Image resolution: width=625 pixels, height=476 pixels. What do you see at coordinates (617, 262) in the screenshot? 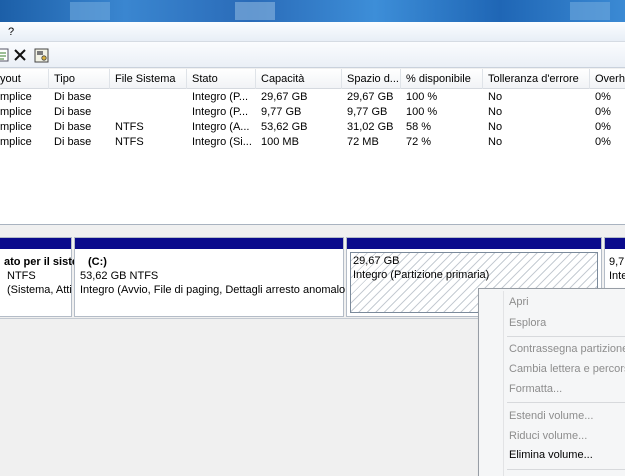
I see `volume-size: 9,7` at bounding box center [617, 262].